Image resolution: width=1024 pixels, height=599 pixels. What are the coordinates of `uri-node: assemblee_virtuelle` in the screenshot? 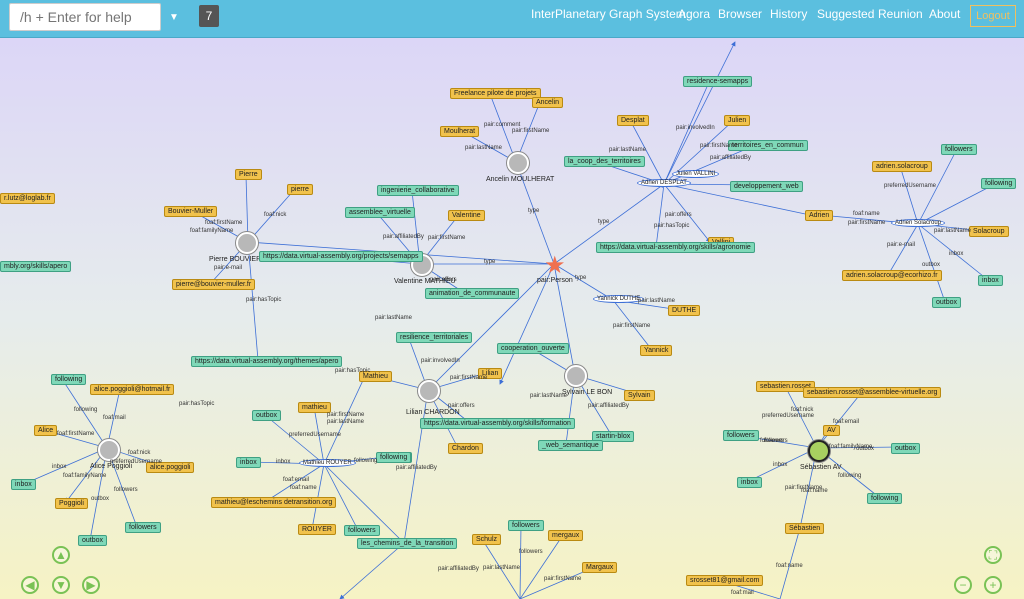 It's located at (380, 212).